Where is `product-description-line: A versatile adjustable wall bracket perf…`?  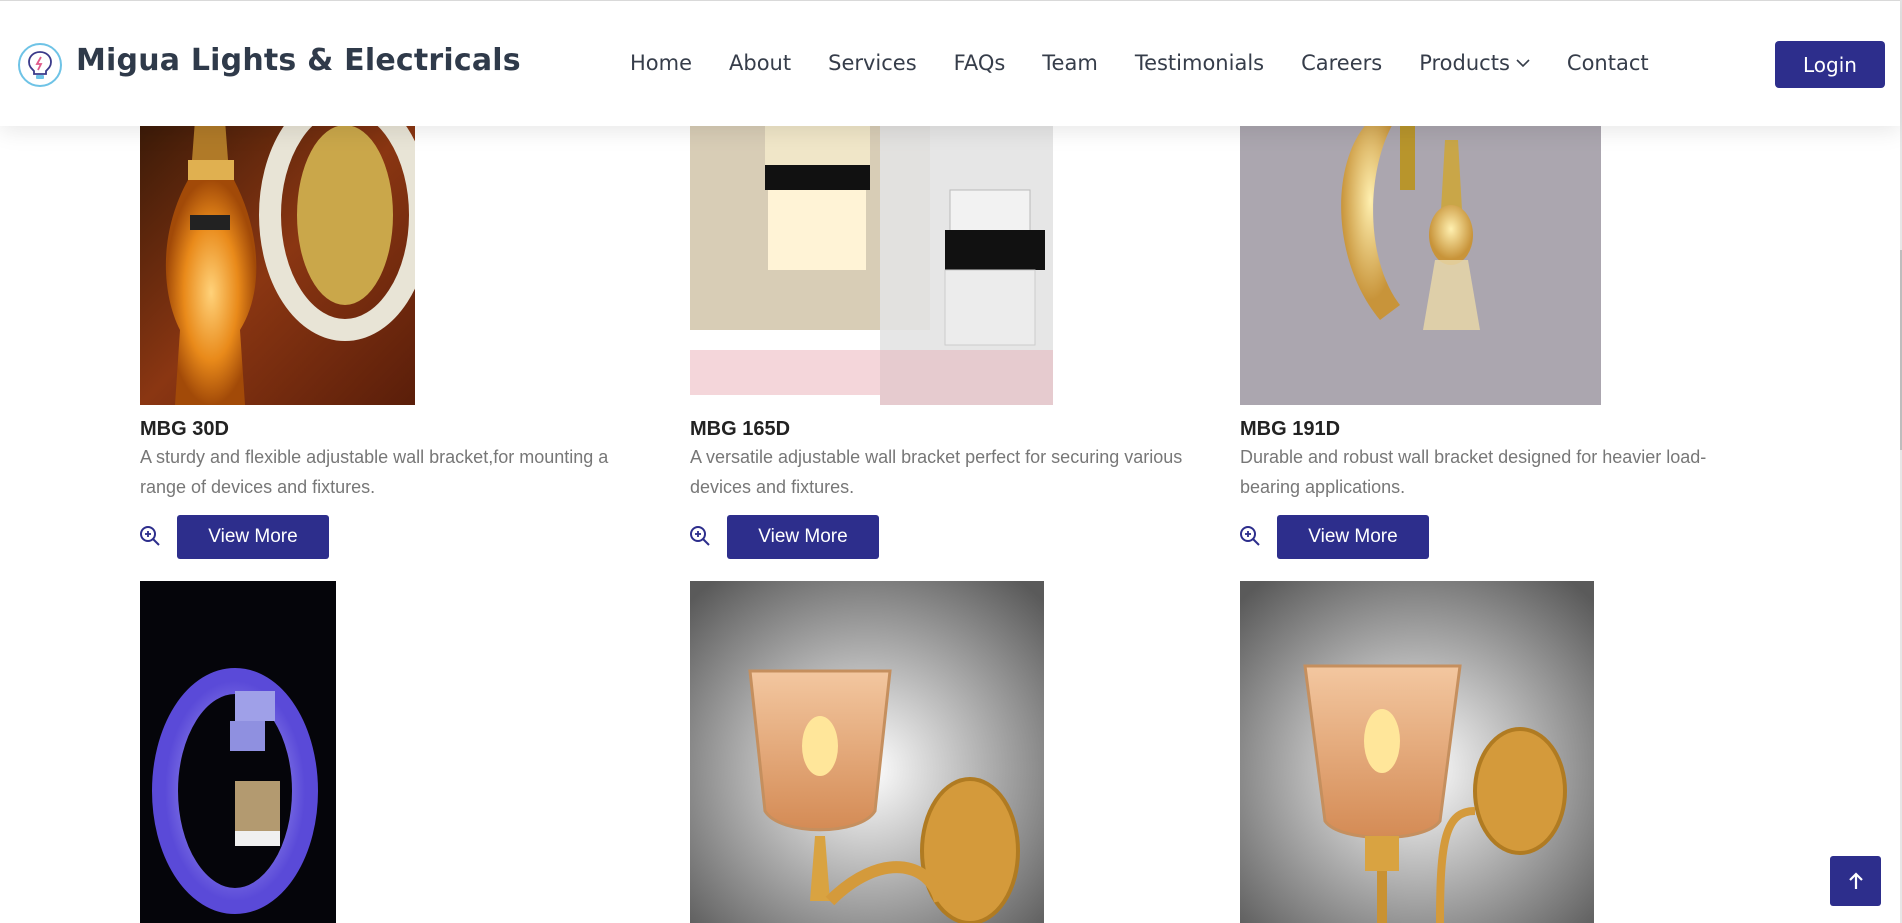 product-description-line: A versatile adjustable wall bracket perf… is located at coordinates (936, 457).